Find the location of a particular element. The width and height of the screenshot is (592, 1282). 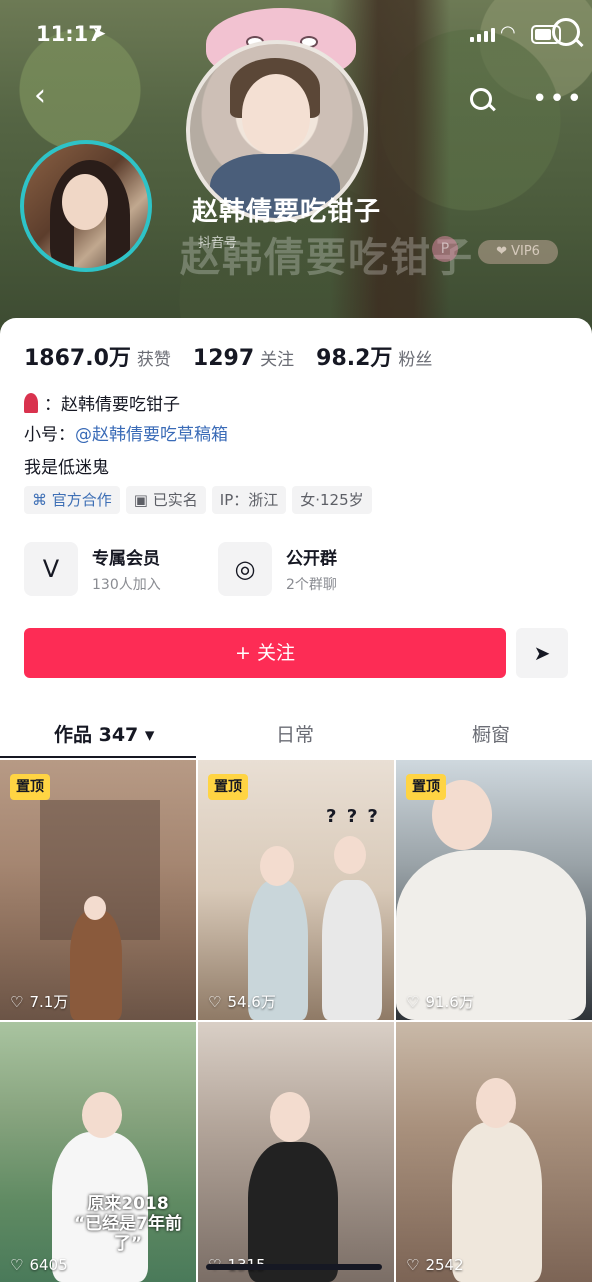

video-overlay-text: ? ? ? is located at coordinates (353, 816).